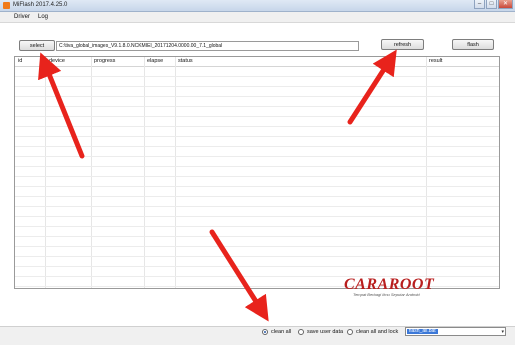 The height and width of the screenshot is (345, 515). Describe the element at coordinates (455, 331) in the screenshot. I see `flash-script-select: flash_all.bat ▾` at that location.